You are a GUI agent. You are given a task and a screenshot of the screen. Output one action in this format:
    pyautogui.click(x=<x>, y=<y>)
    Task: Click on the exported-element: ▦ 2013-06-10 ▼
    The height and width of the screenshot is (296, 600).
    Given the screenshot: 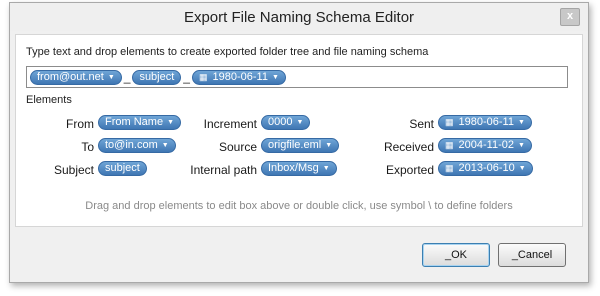 What is the action you would take?
    pyautogui.click(x=485, y=168)
    